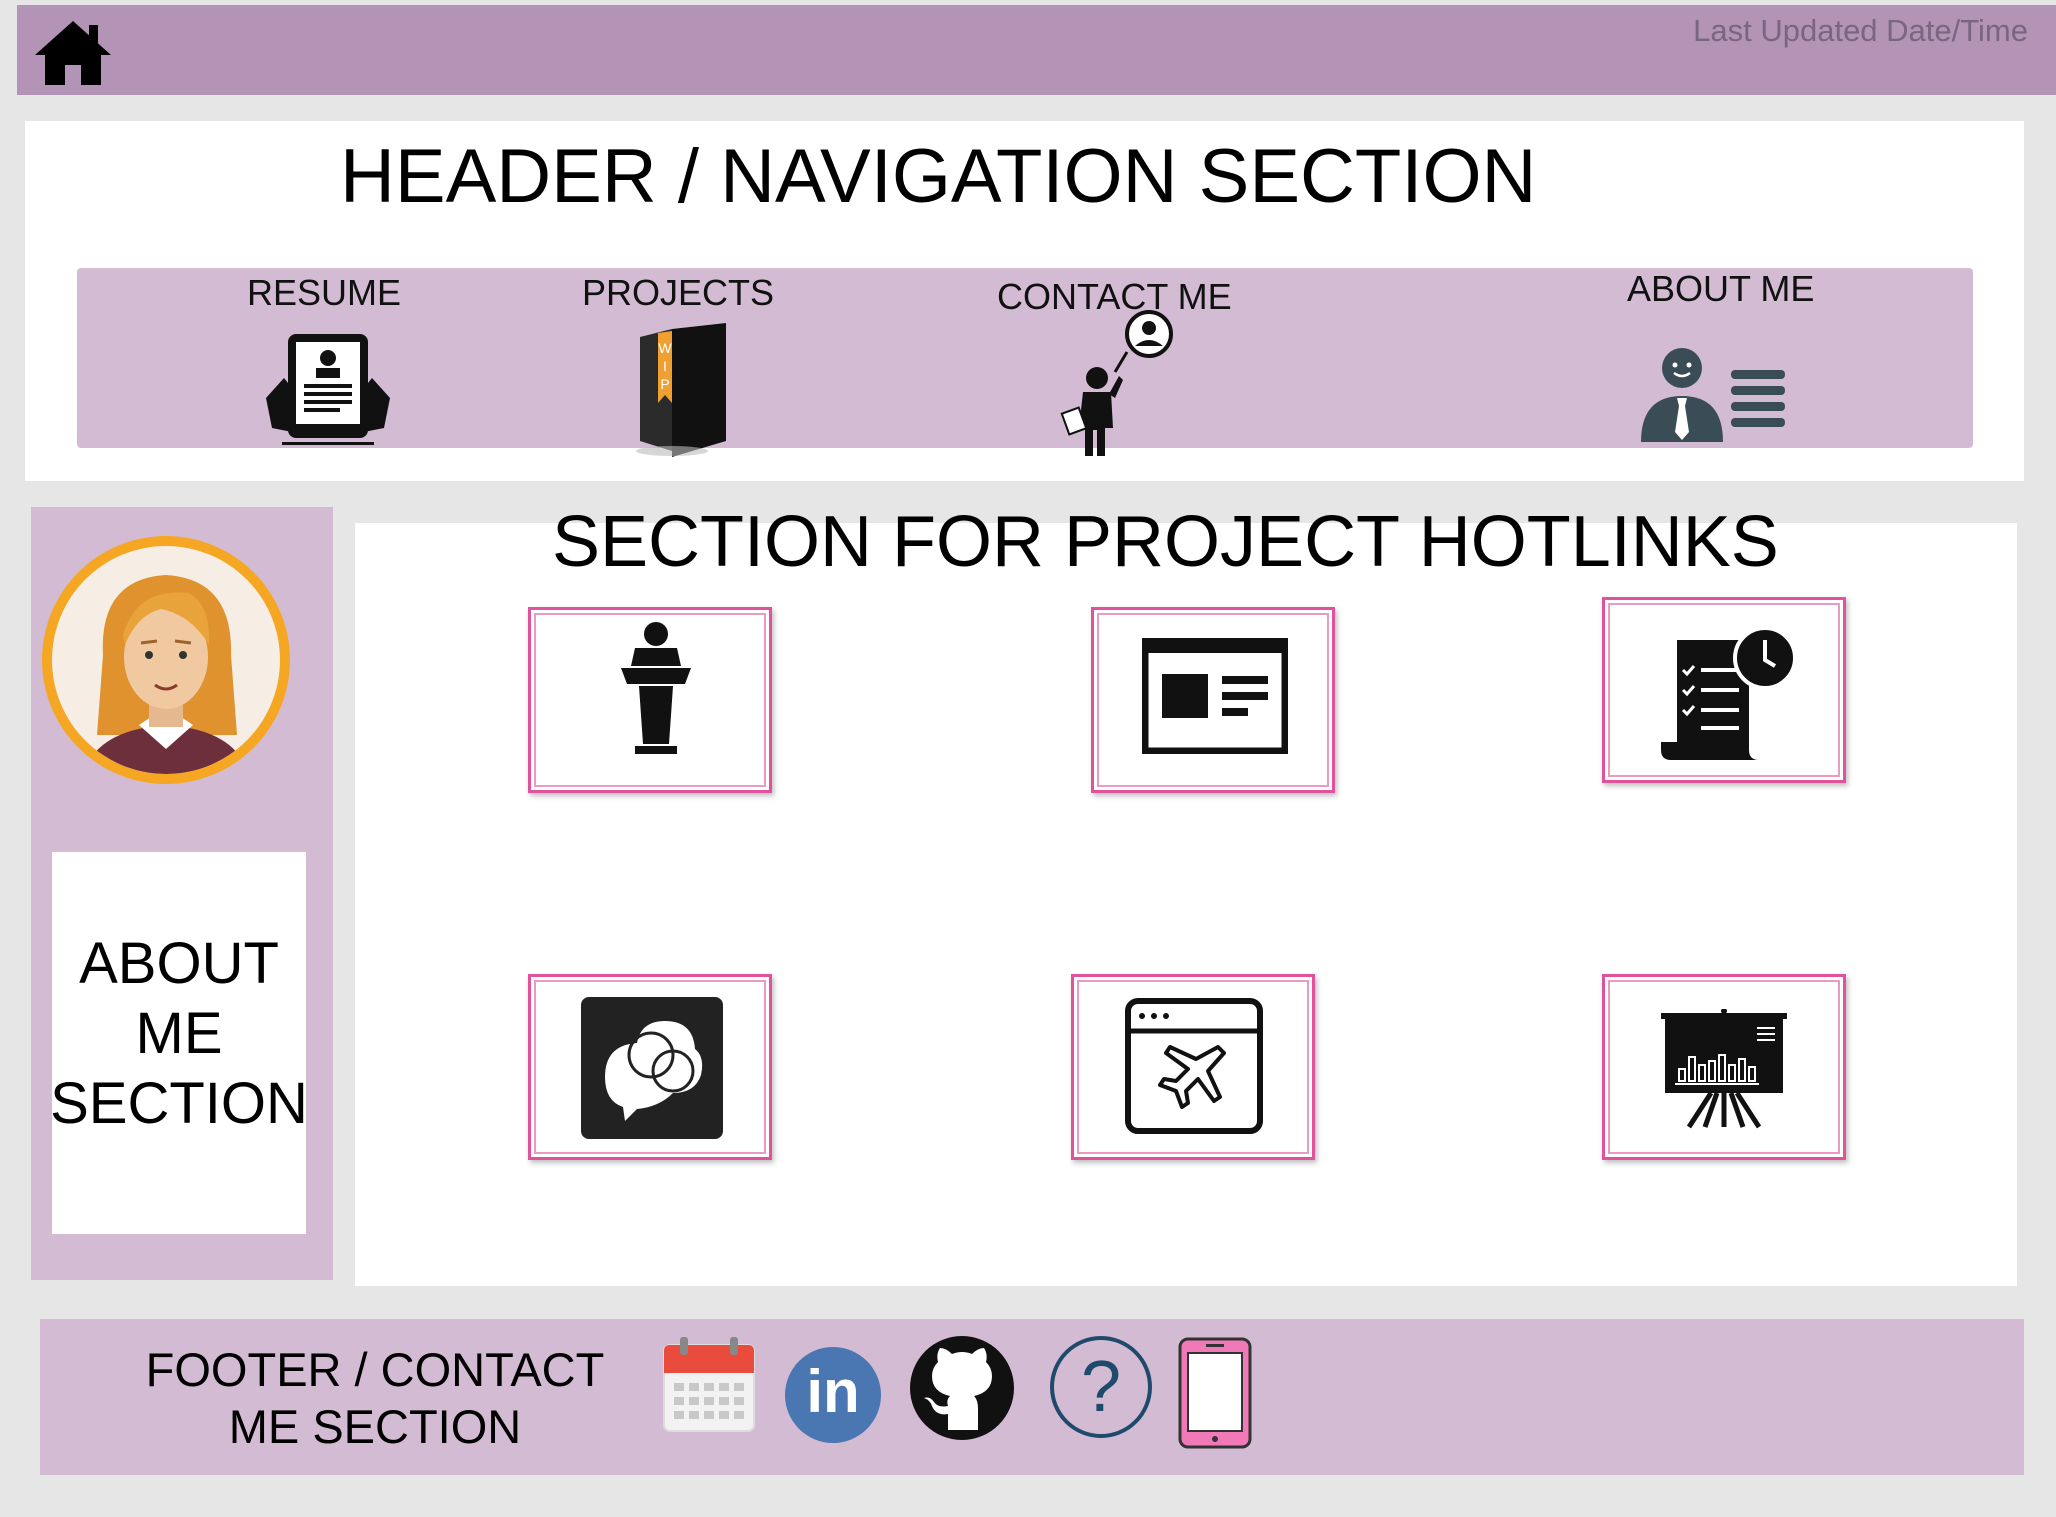 Image resolution: width=2056 pixels, height=1517 pixels. I want to click on github-icon, so click(962, 1388).